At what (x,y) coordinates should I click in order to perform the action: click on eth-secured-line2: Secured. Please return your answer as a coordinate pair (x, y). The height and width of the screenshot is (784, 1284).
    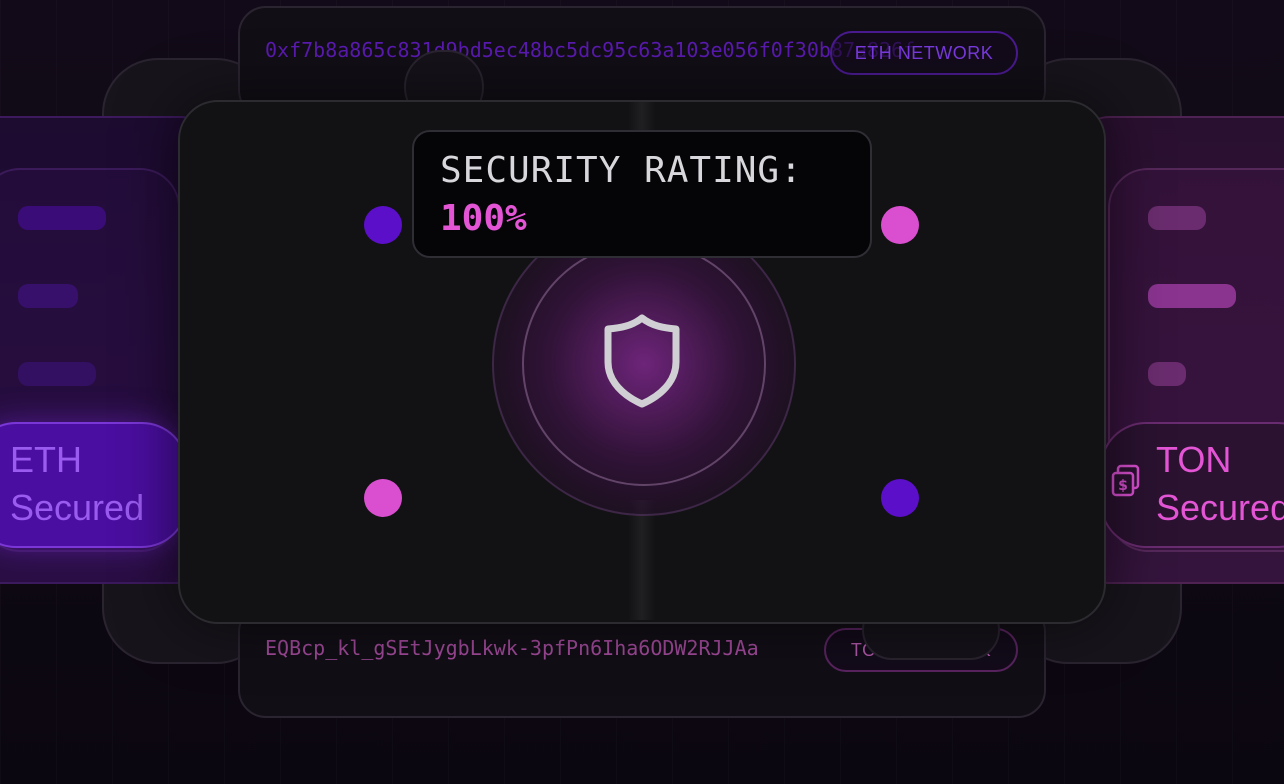
    Looking at the image, I should click on (77, 507).